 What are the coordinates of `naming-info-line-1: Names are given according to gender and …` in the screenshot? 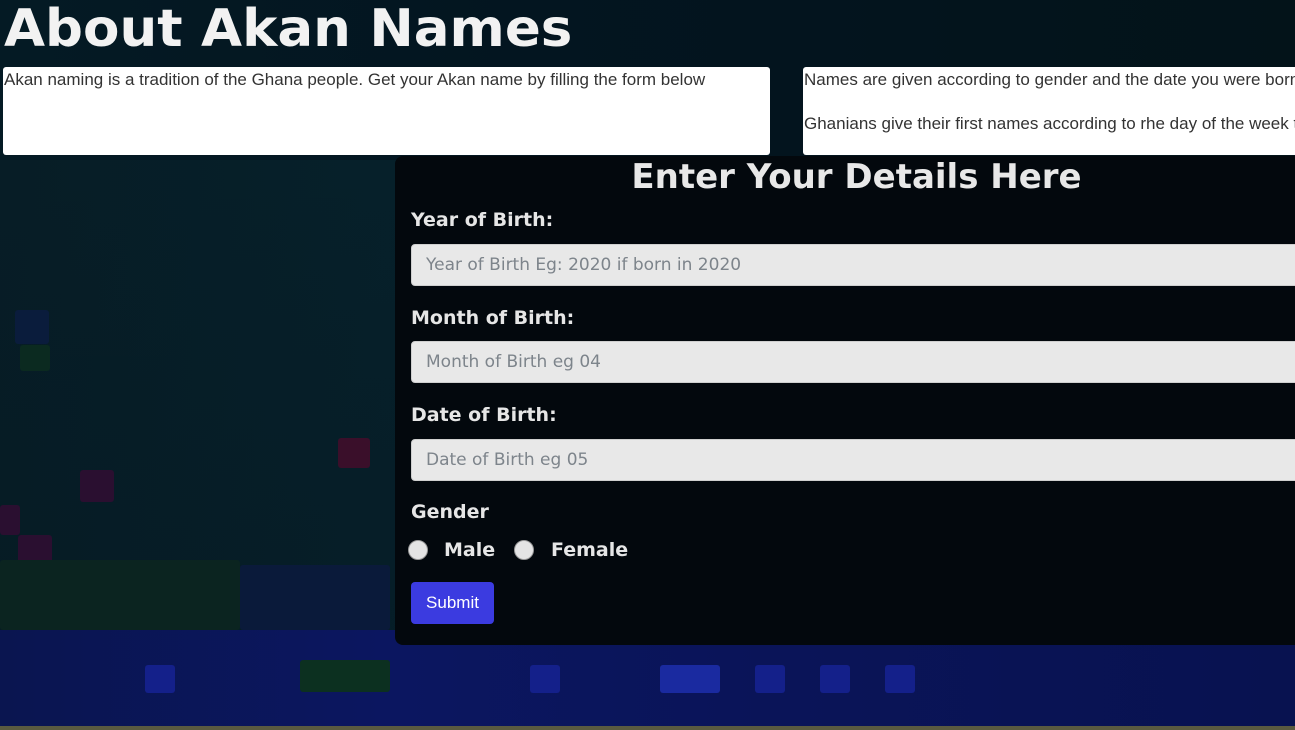 It's located at (1049, 79).